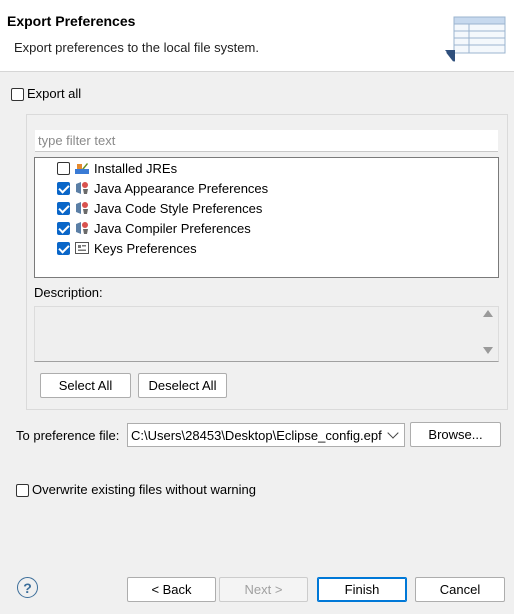 The height and width of the screenshot is (614, 514). What do you see at coordinates (266, 141) in the screenshot?
I see `filter-input` at bounding box center [266, 141].